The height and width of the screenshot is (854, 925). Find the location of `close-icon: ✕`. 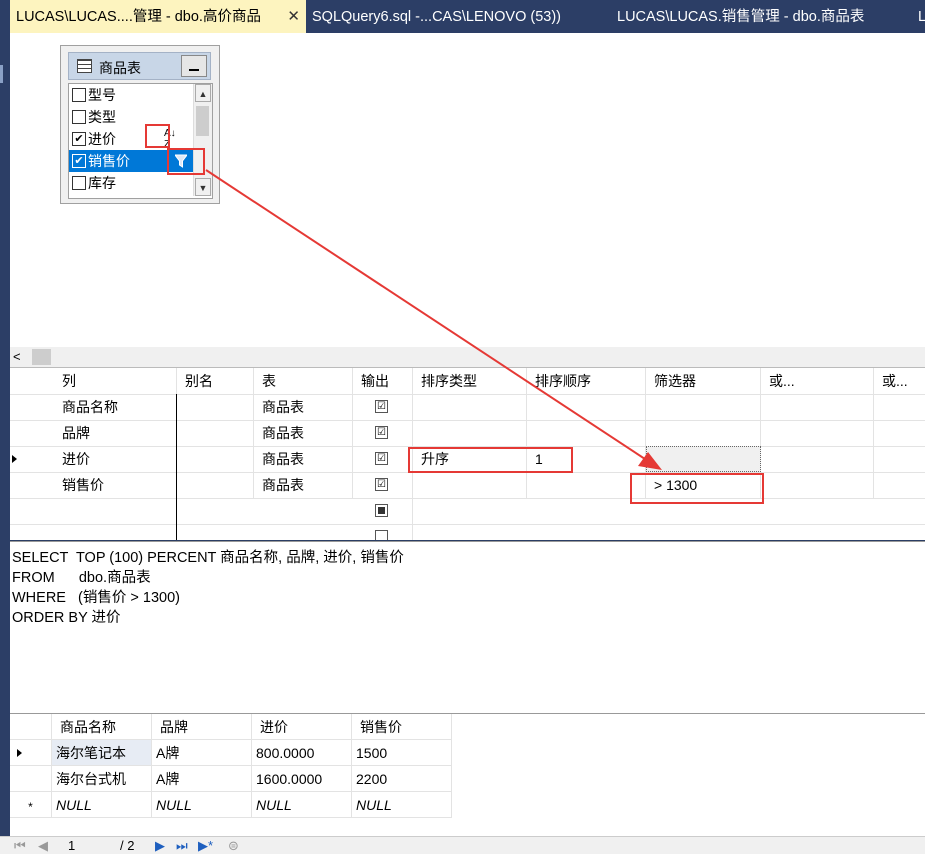

close-icon: ✕ is located at coordinates (293, 16).